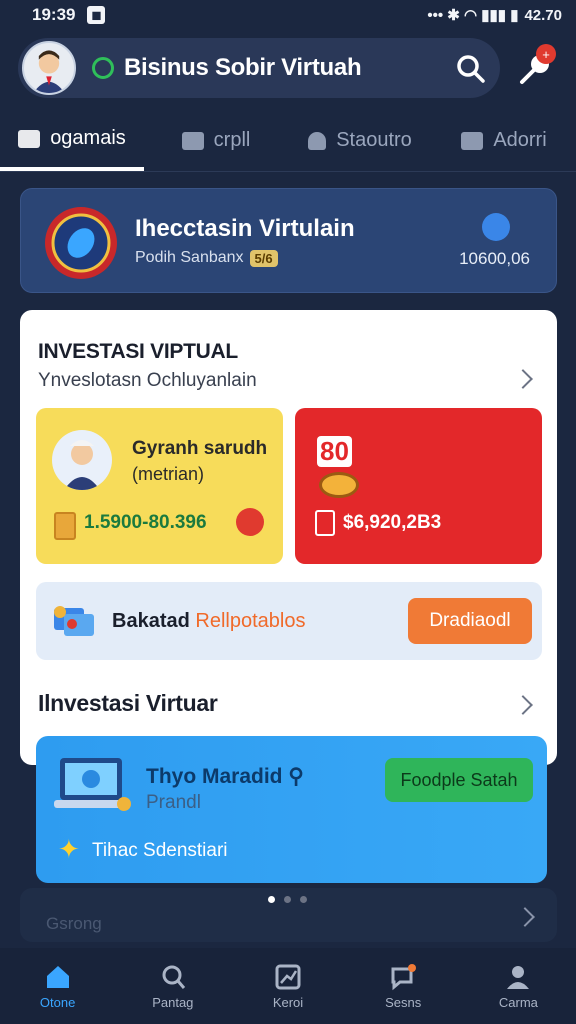 The width and height of the screenshot is (576, 1024). Describe the element at coordinates (57, 976) in the screenshot. I see `home-icon` at that location.